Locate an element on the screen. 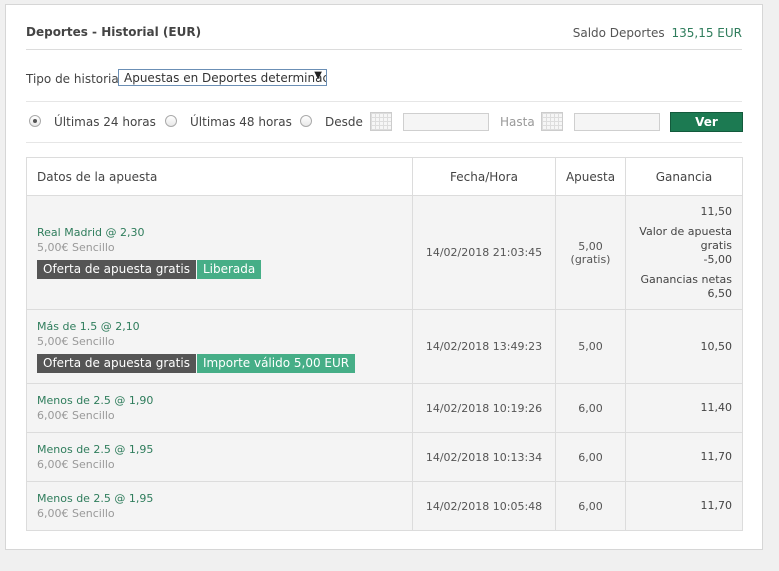  balance-display: Saldo Deportes 135,15 EUR is located at coordinates (657, 33).